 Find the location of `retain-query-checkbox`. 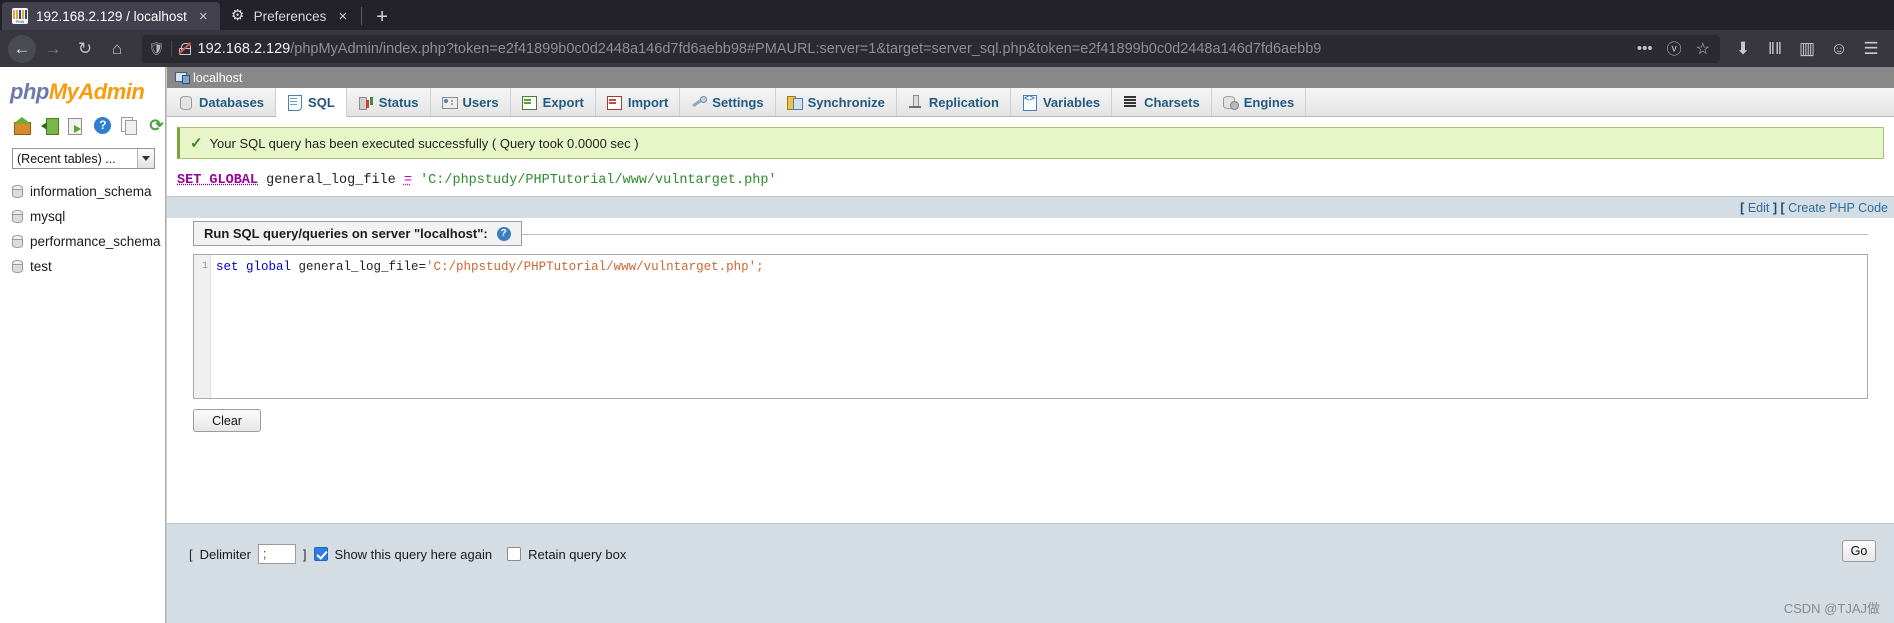

retain-query-checkbox is located at coordinates (514, 554).